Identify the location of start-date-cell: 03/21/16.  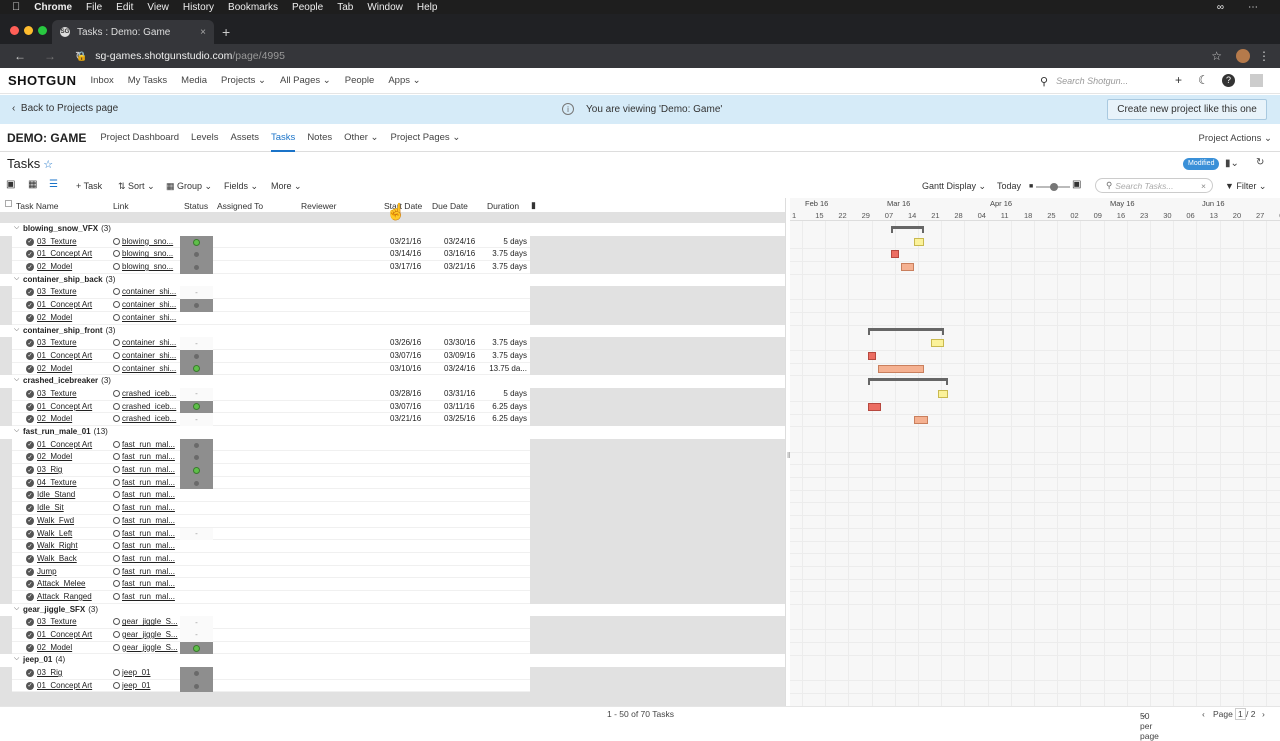
(405, 418).